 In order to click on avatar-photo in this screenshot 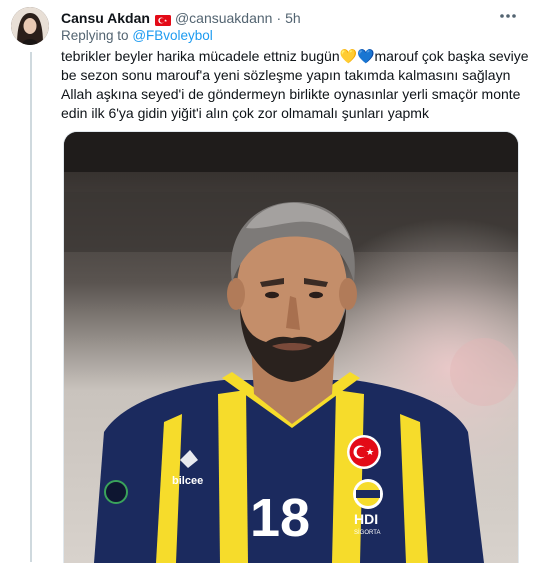, I will do `click(30, 26)`.